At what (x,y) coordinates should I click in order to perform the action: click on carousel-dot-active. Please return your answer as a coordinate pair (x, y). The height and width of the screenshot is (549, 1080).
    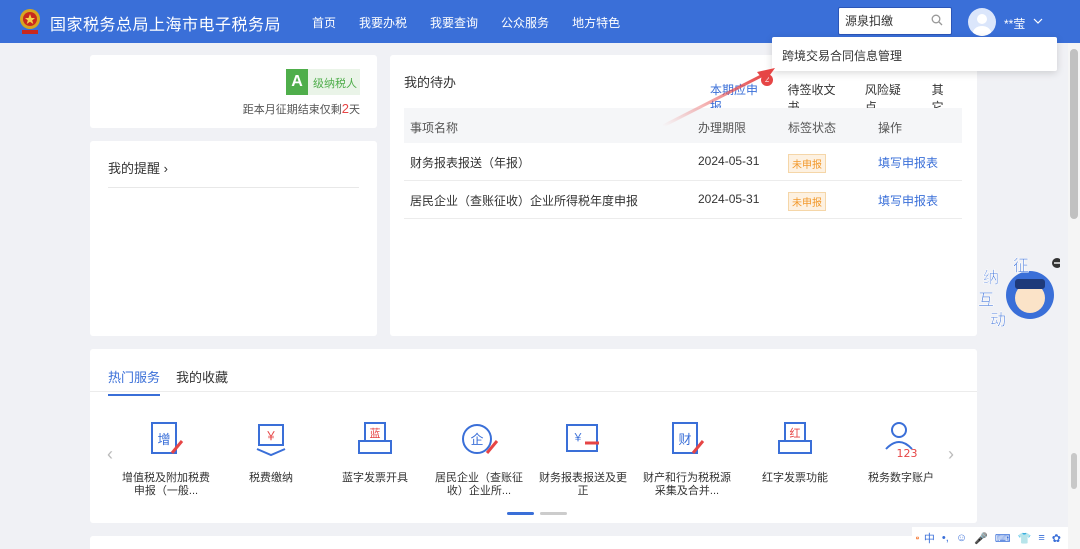
    Looking at the image, I should click on (520, 513).